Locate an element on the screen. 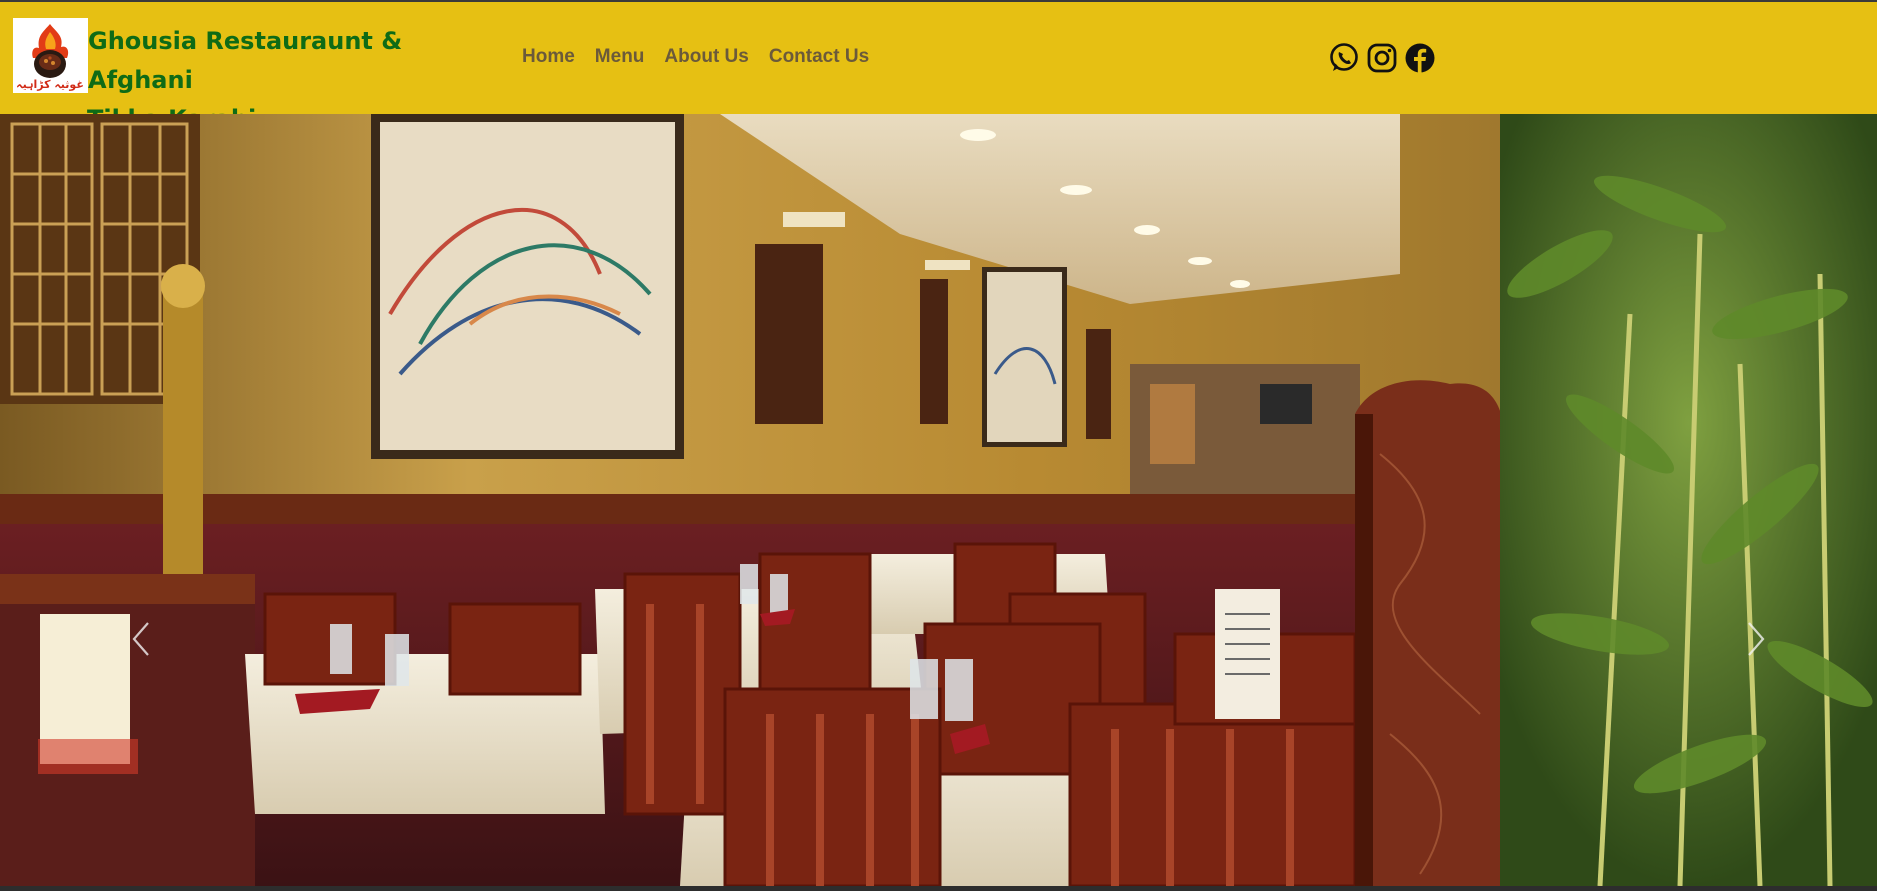  facebook-icon is located at coordinates (1420, 58).